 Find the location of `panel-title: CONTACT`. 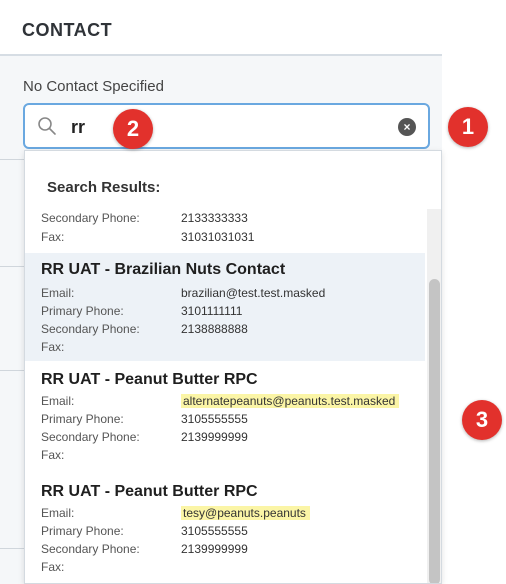

panel-title: CONTACT is located at coordinates (67, 30).